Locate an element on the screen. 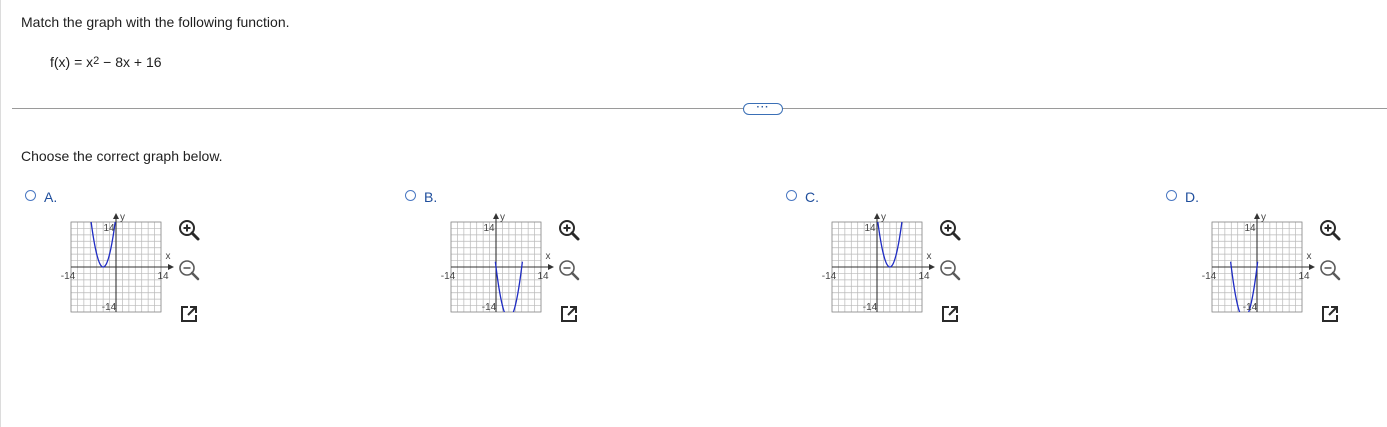 Image resolution: width=1387 pixels, height=427 pixels. function-exponent: 2 is located at coordinates (96, 61).